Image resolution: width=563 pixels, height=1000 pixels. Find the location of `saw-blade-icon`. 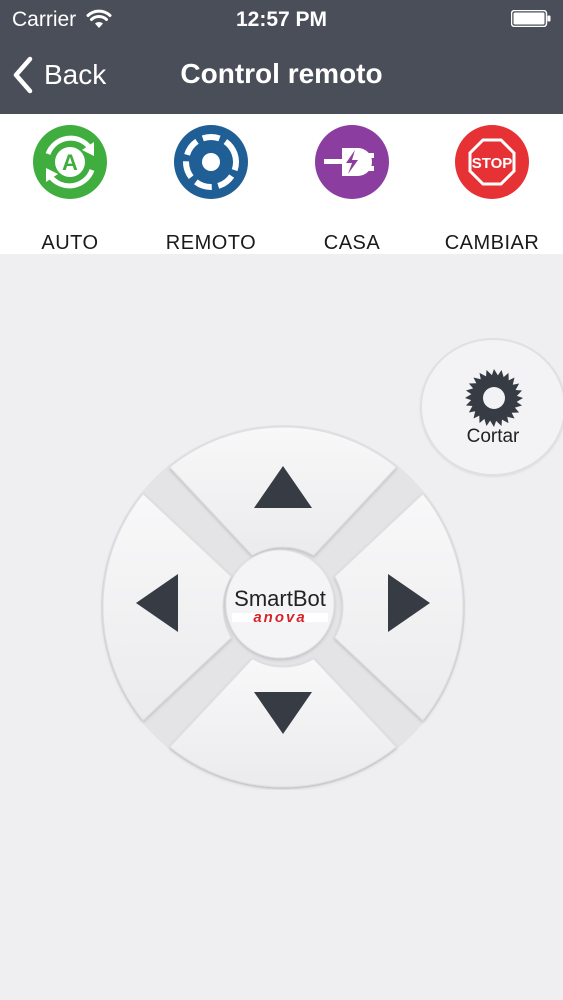

saw-blade-icon is located at coordinates (494, 398).